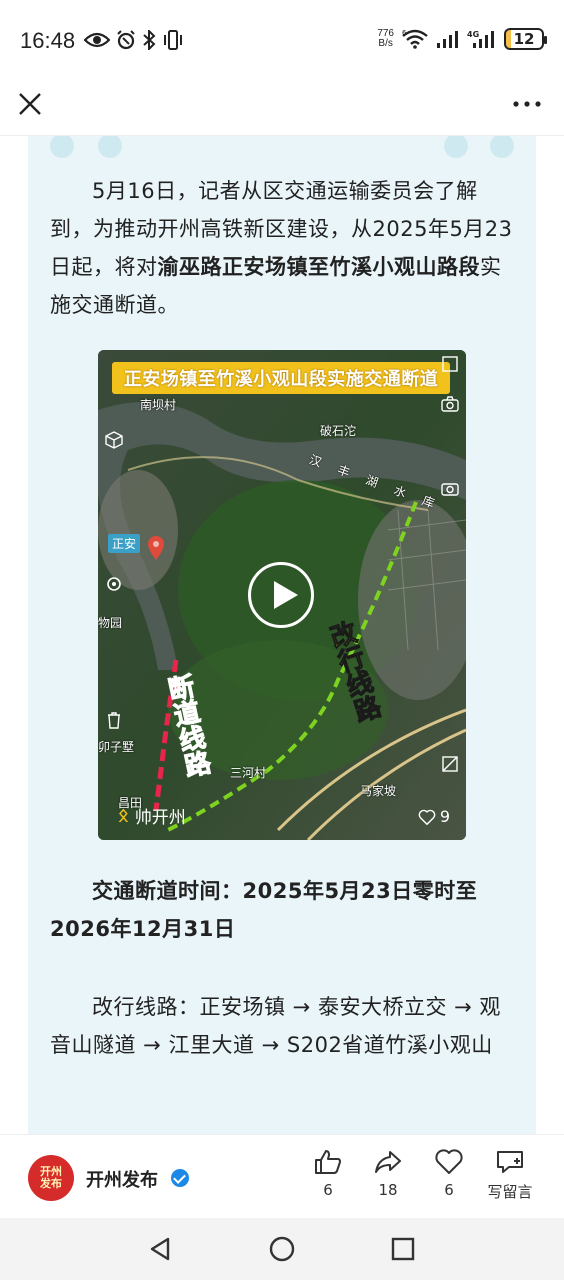  Describe the element at coordinates (30, 104) in the screenshot. I see `close-icon` at that location.